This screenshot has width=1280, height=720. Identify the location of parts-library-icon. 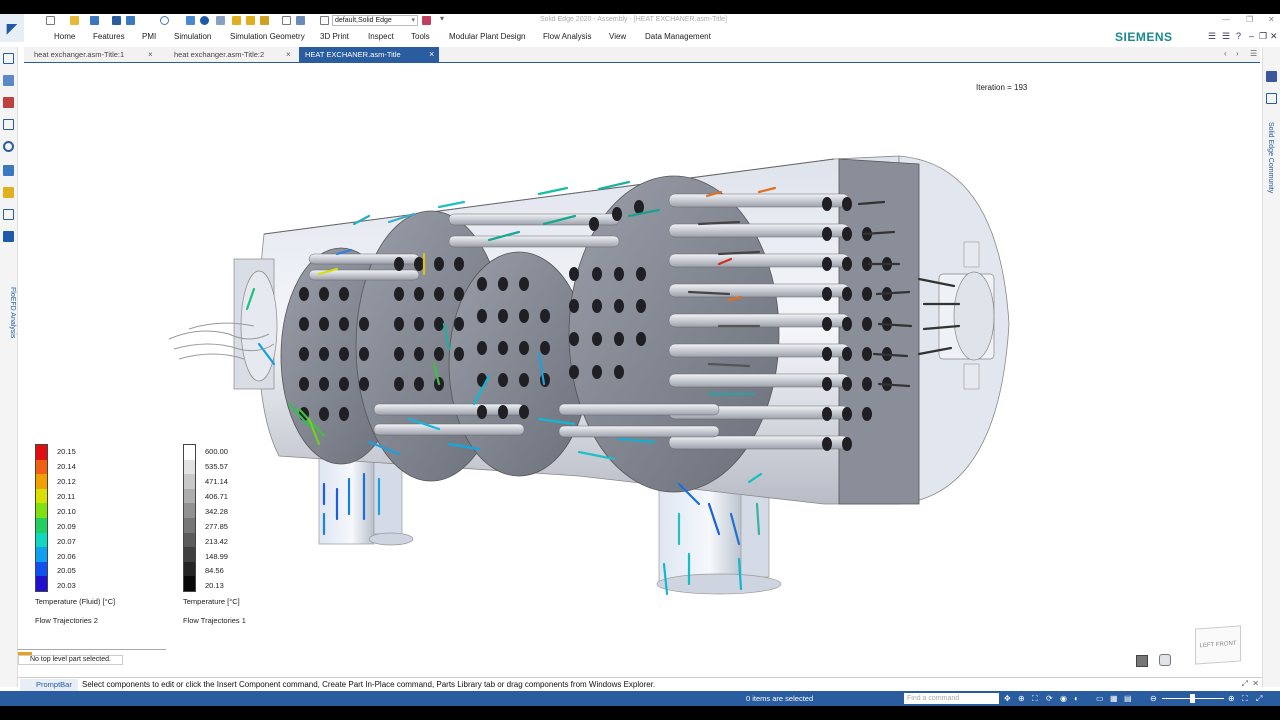
(8, 124).